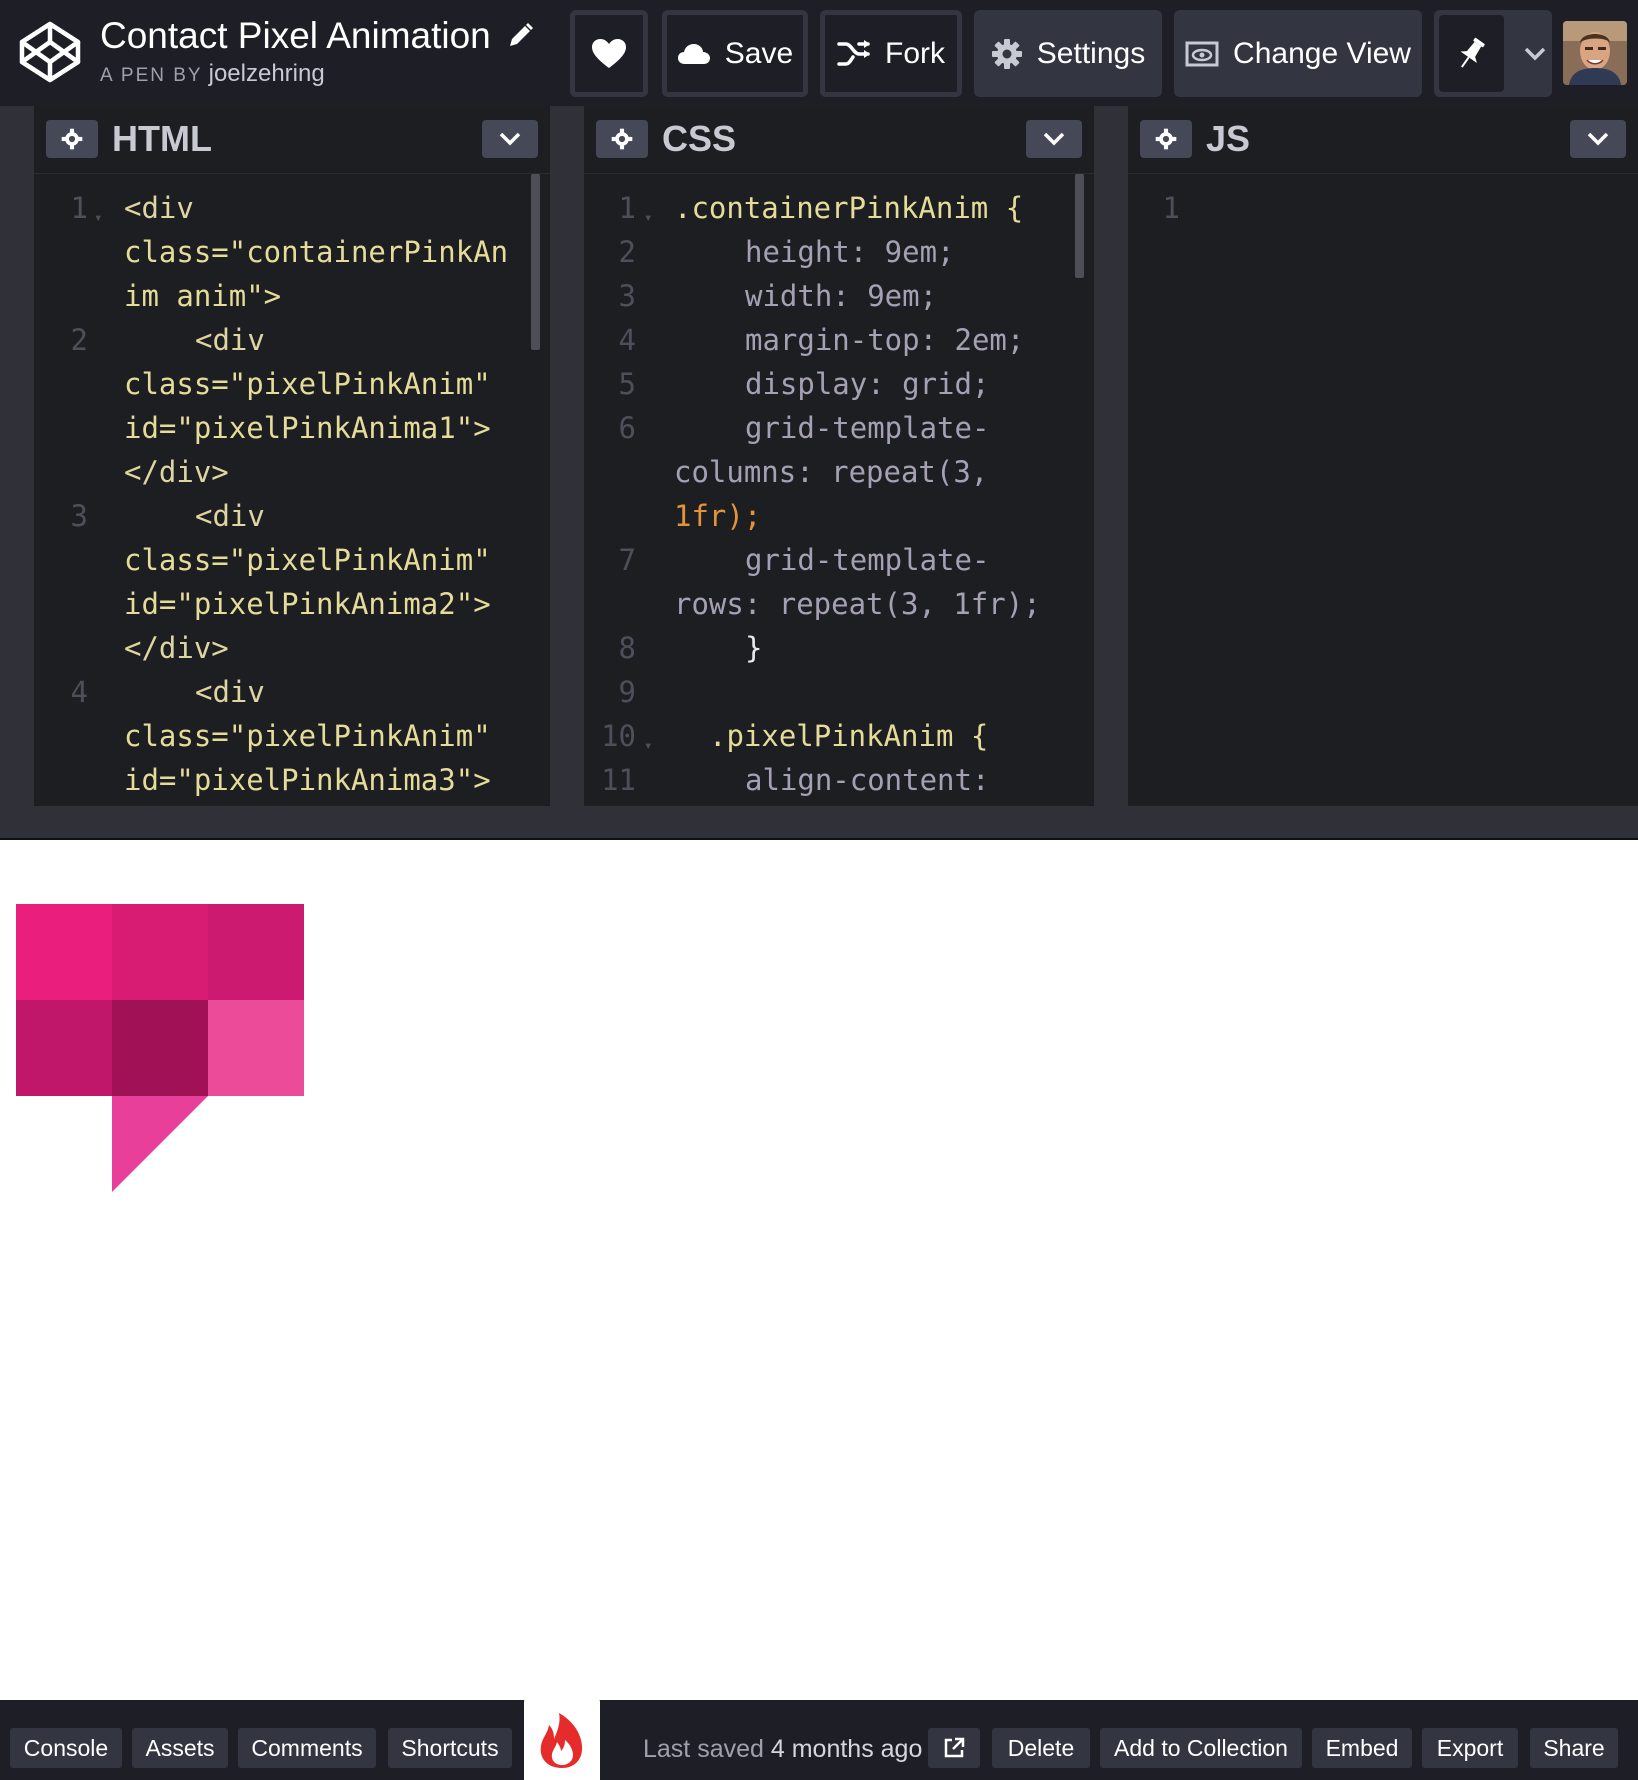 Image resolution: width=1638 pixels, height=1780 pixels. Describe the element at coordinates (819, 823) in the screenshot. I see `editor-preview-resizer` at that location.